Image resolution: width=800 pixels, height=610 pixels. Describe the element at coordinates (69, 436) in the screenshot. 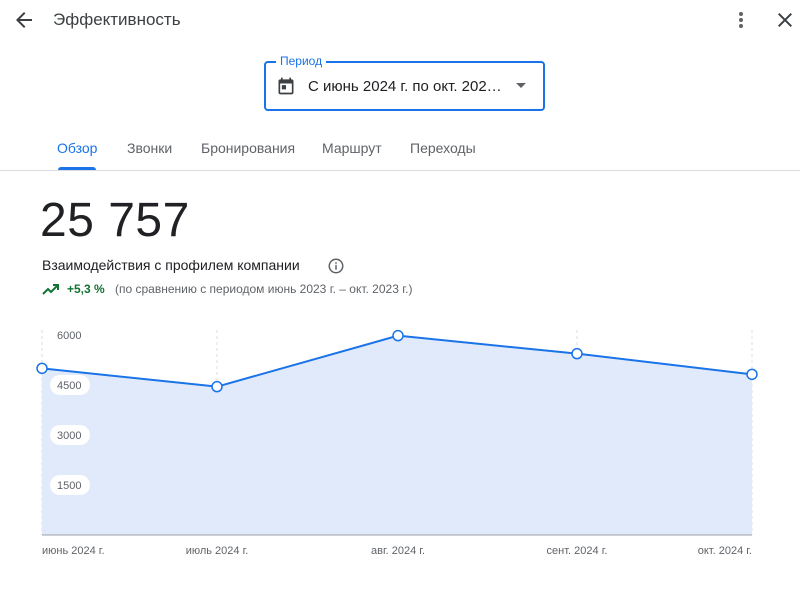

I see `y-tick-label: 3000` at that location.